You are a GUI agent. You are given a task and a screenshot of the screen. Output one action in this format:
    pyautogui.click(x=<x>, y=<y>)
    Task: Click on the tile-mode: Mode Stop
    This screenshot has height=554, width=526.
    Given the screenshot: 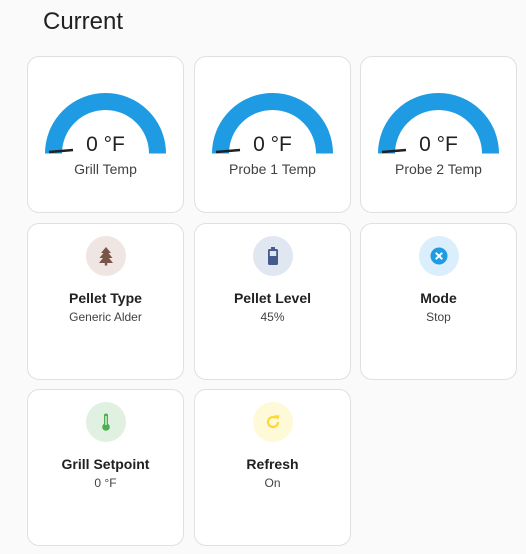 What is the action you would take?
    pyautogui.click(x=438, y=301)
    